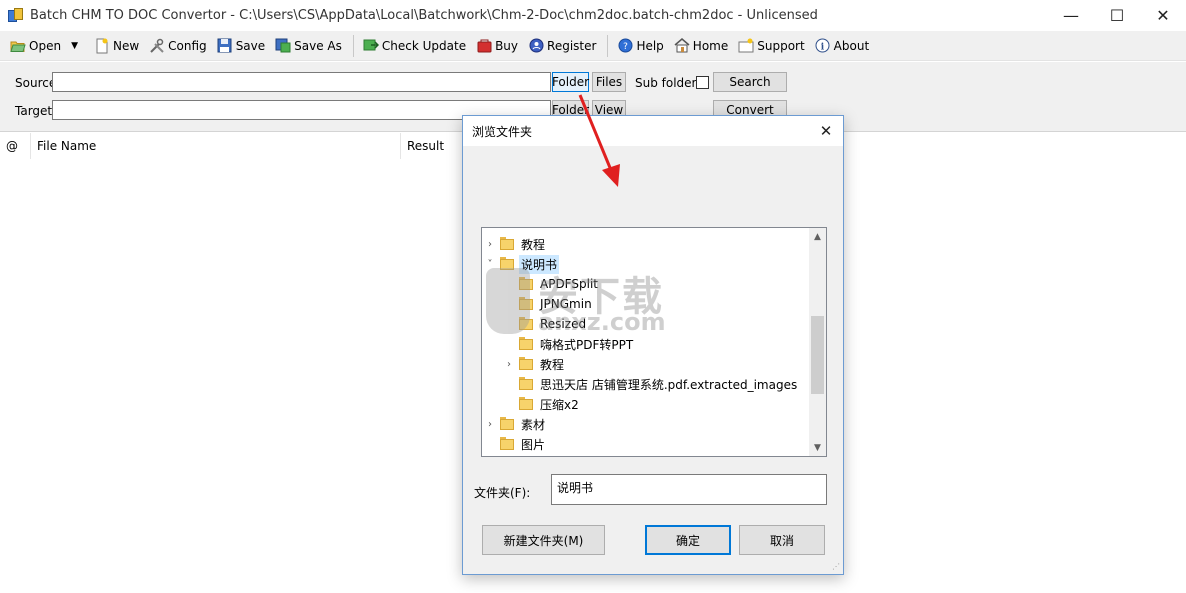  What do you see at coordinates (1117, 15) in the screenshot?
I see `maximize-button: ☐` at bounding box center [1117, 15].